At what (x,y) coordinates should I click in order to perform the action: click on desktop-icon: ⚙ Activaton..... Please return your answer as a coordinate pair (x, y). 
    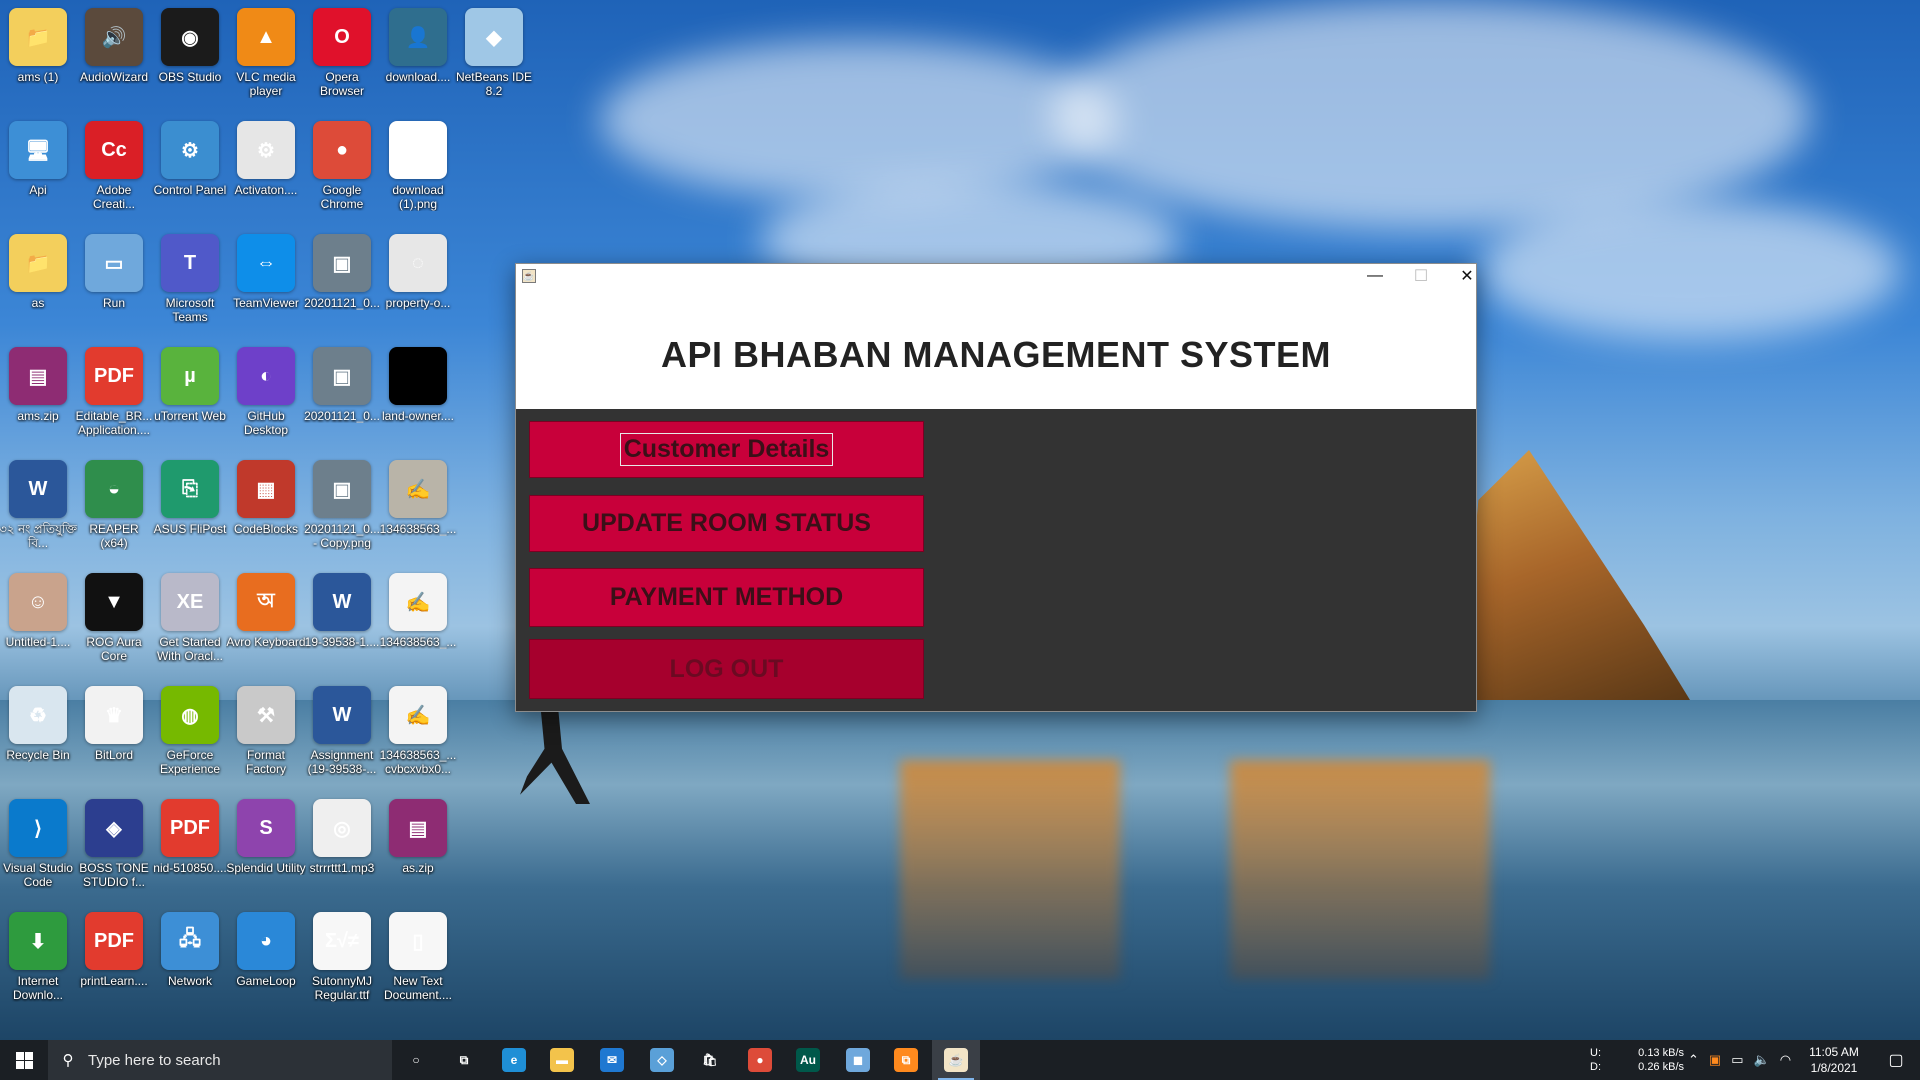
    Looking at the image, I should click on (266, 170).